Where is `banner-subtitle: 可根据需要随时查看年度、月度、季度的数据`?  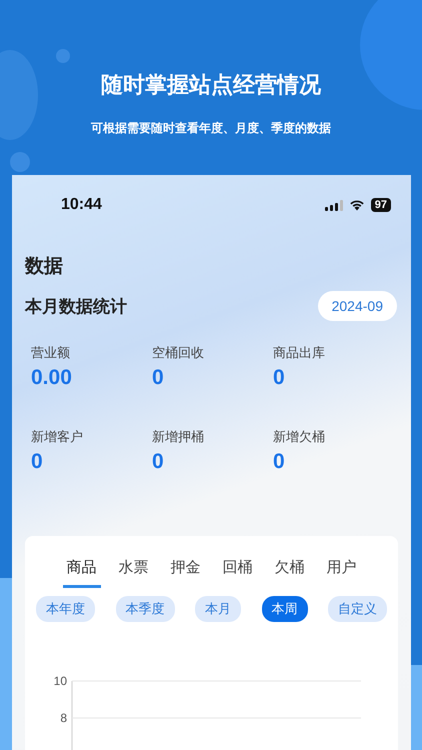 banner-subtitle: 可根据需要随时查看年度、月度、季度的数据 is located at coordinates (211, 128).